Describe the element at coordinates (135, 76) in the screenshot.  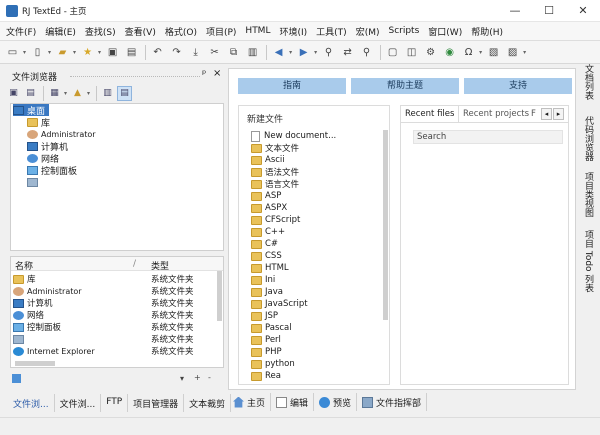
I see `pane-grip` at that location.